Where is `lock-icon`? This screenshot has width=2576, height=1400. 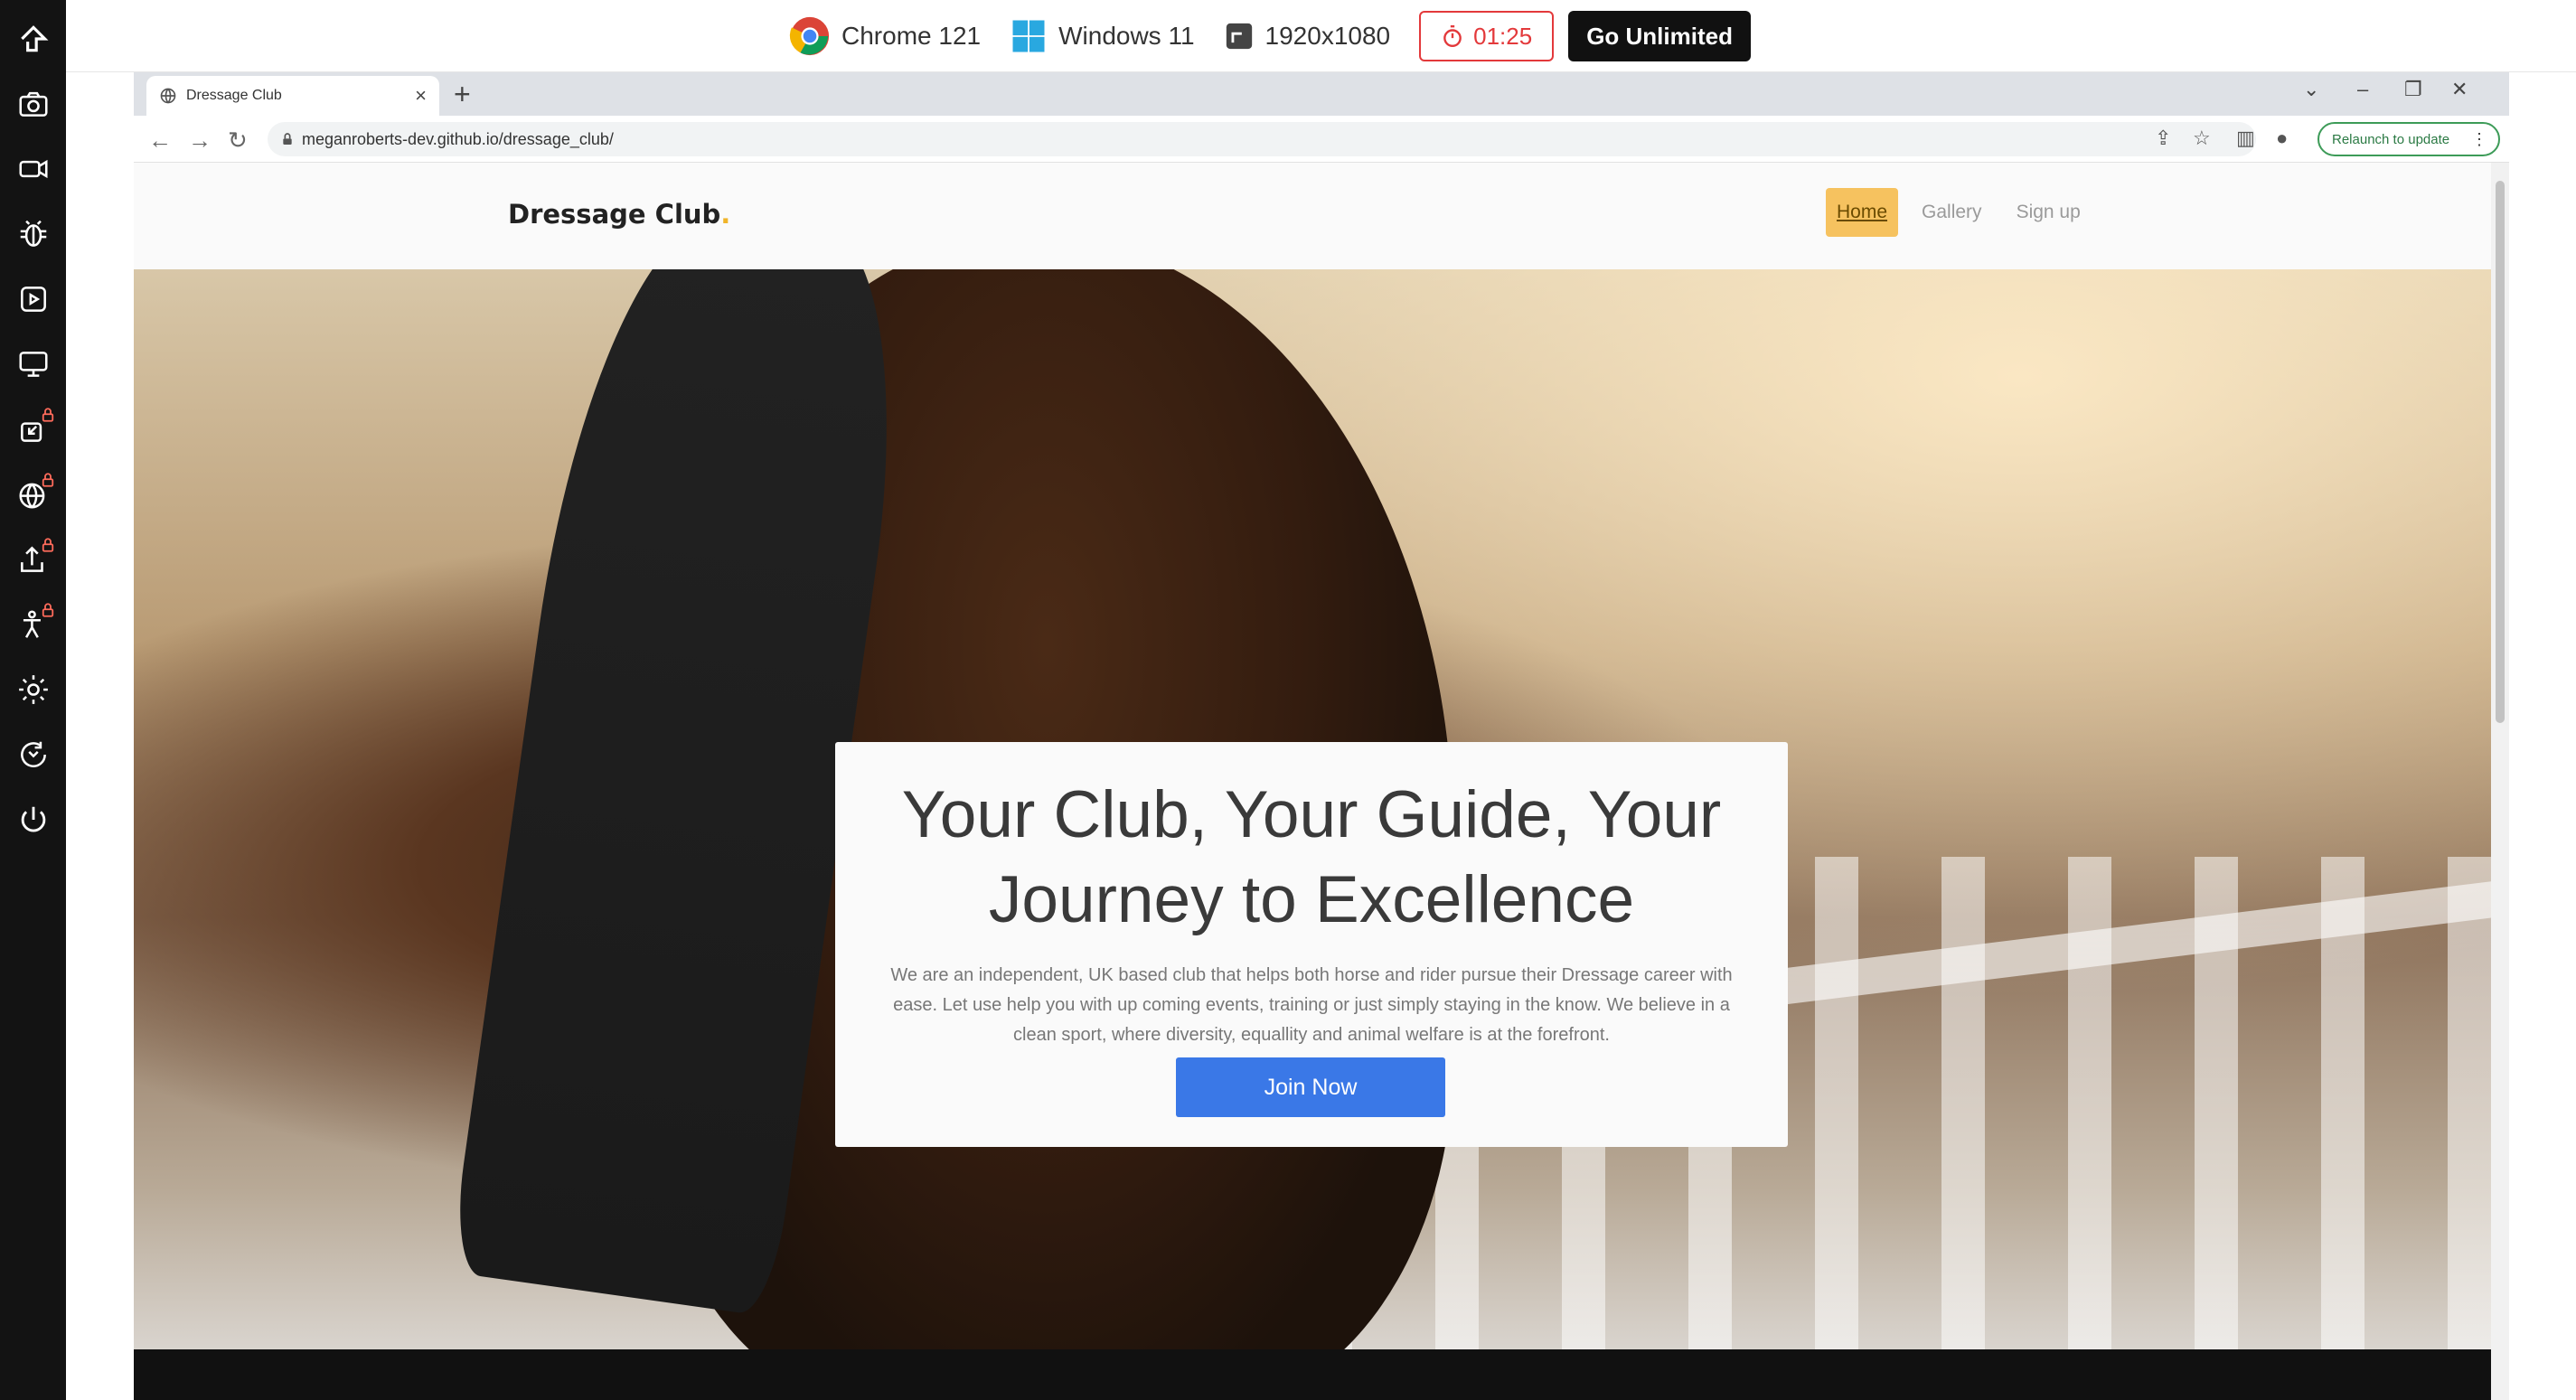
lock-icon is located at coordinates (287, 139).